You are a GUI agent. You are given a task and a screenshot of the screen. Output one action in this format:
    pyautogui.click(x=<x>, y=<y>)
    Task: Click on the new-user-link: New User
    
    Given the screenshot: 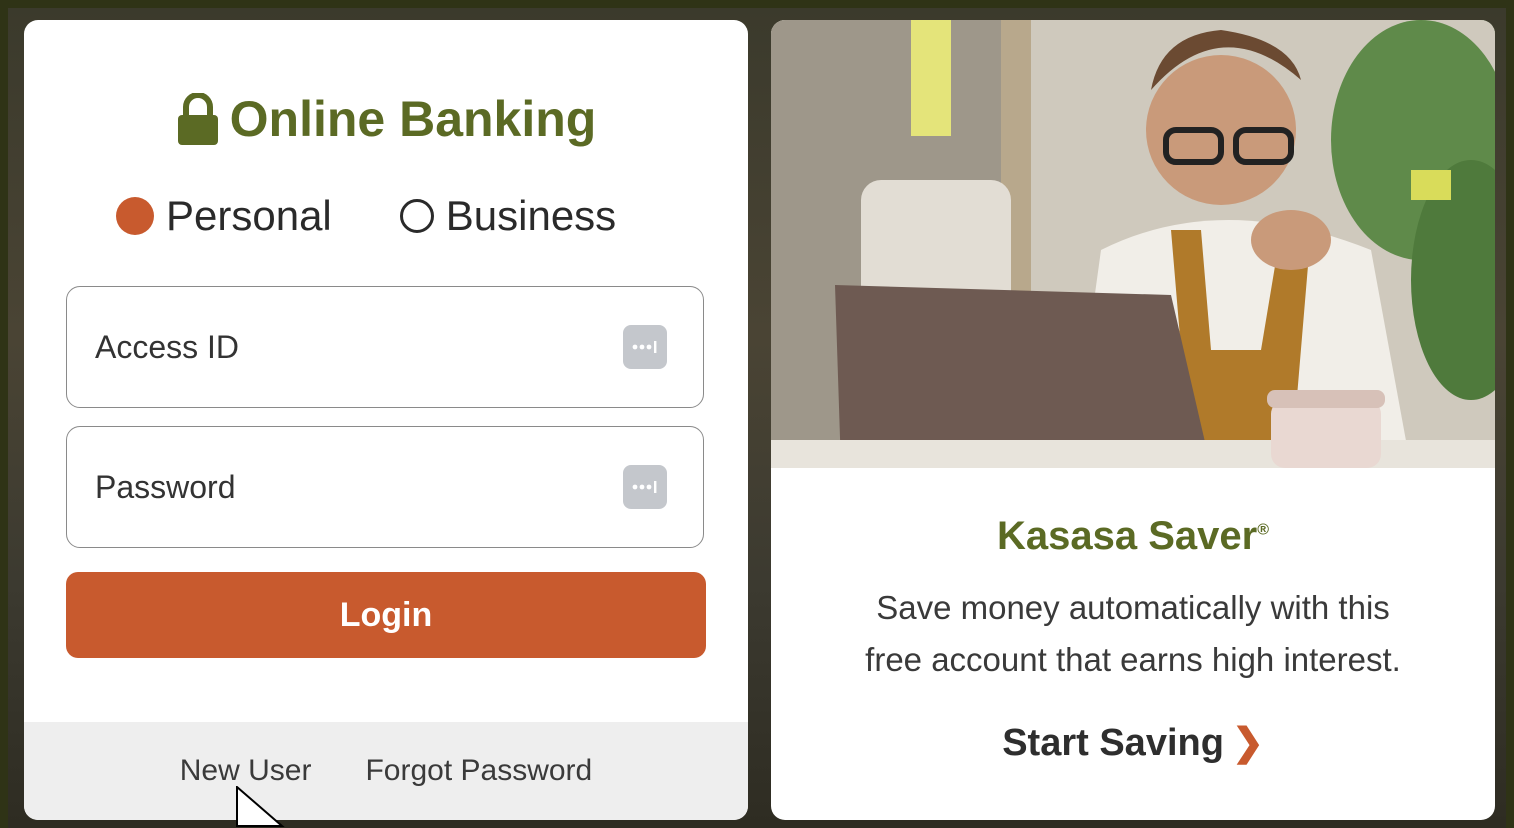 What is the action you would take?
    pyautogui.click(x=246, y=771)
    